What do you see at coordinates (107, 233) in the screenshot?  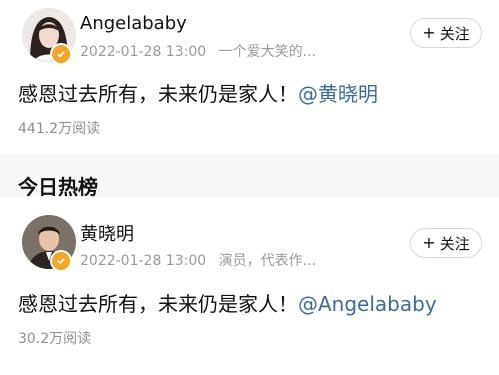 I see `username: 黄晓明` at bounding box center [107, 233].